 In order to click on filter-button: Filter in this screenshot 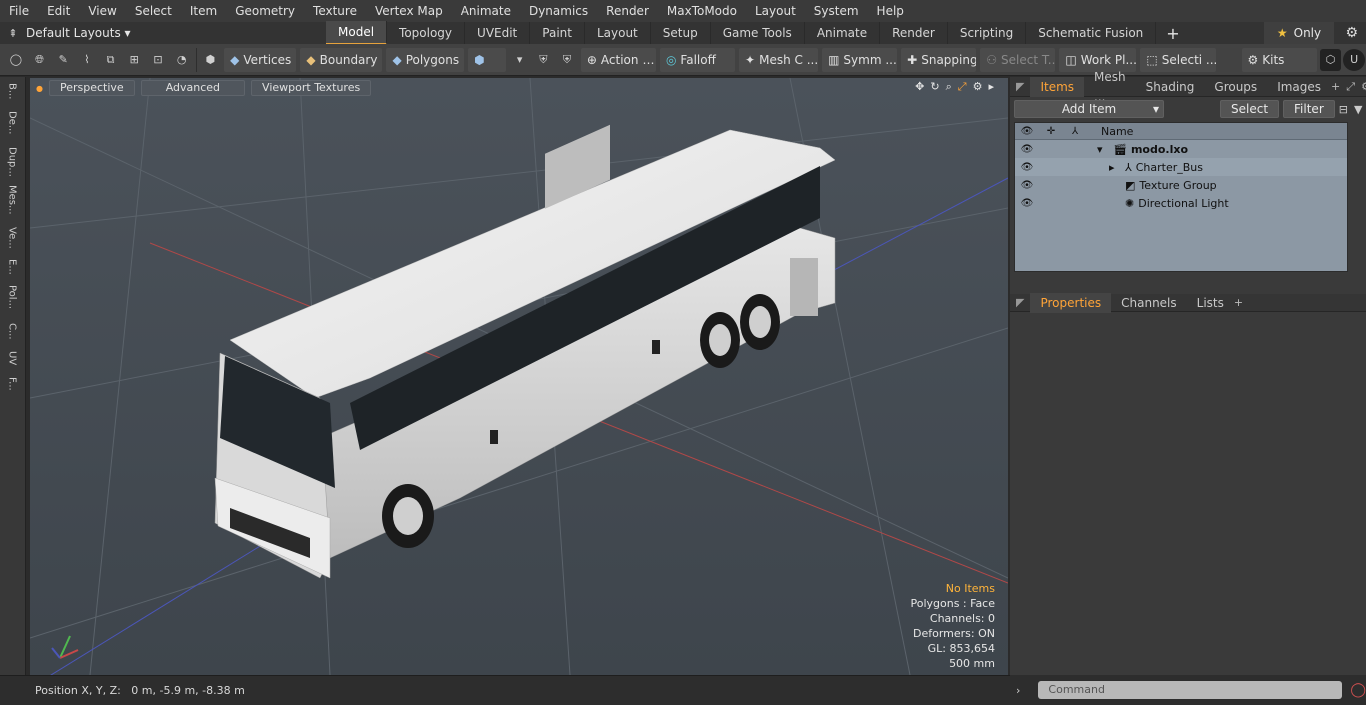, I will do `click(1309, 109)`.